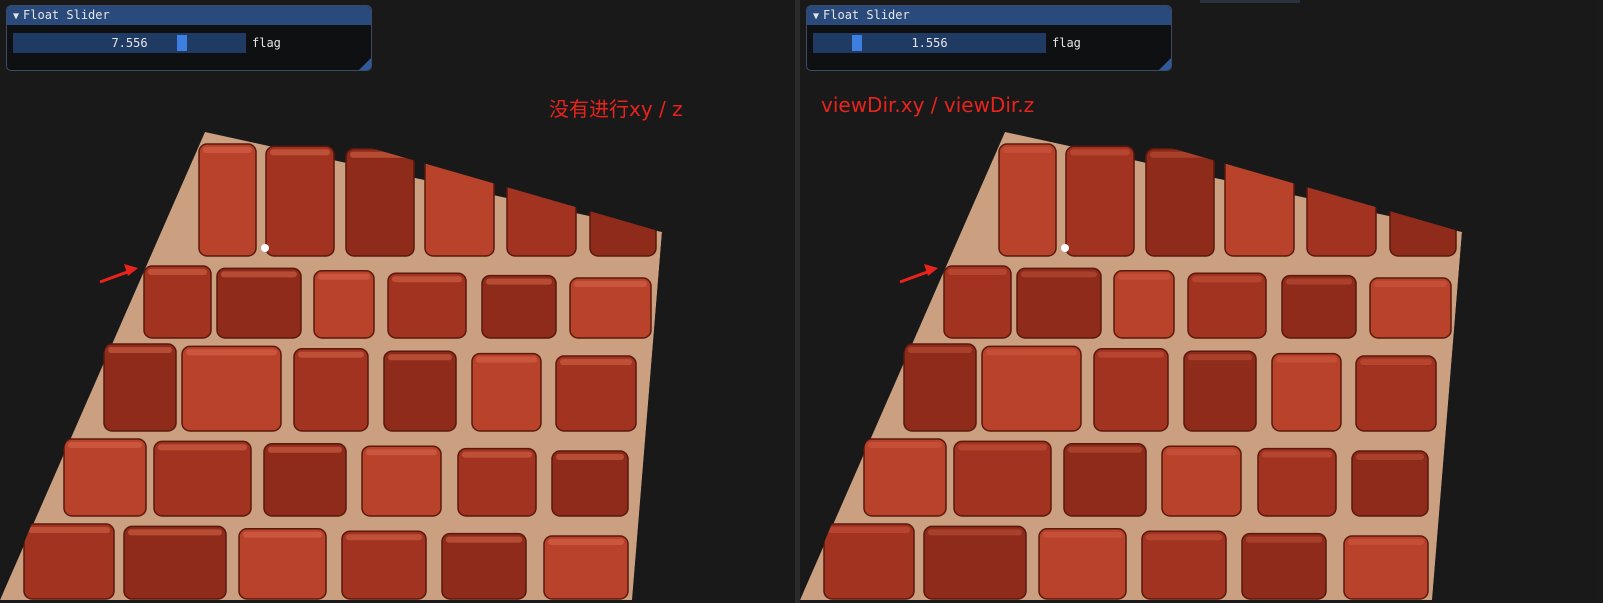 Image resolution: width=1603 pixels, height=603 pixels. I want to click on partial-window-edge, so click(1250, 1).